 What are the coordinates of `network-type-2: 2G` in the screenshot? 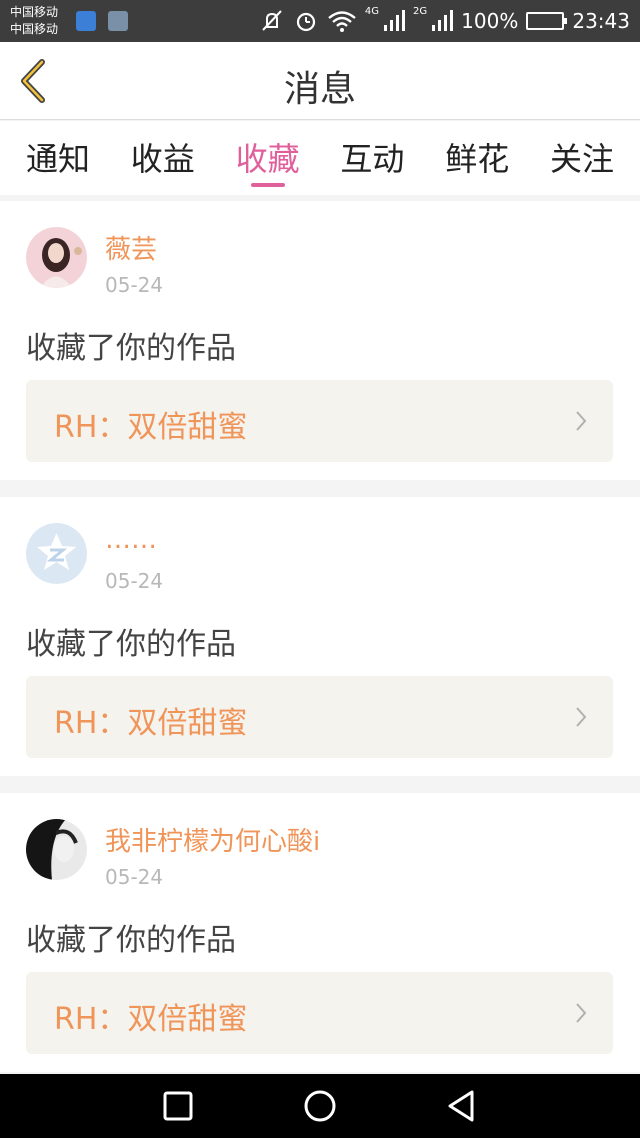 It's located at (420, 11).